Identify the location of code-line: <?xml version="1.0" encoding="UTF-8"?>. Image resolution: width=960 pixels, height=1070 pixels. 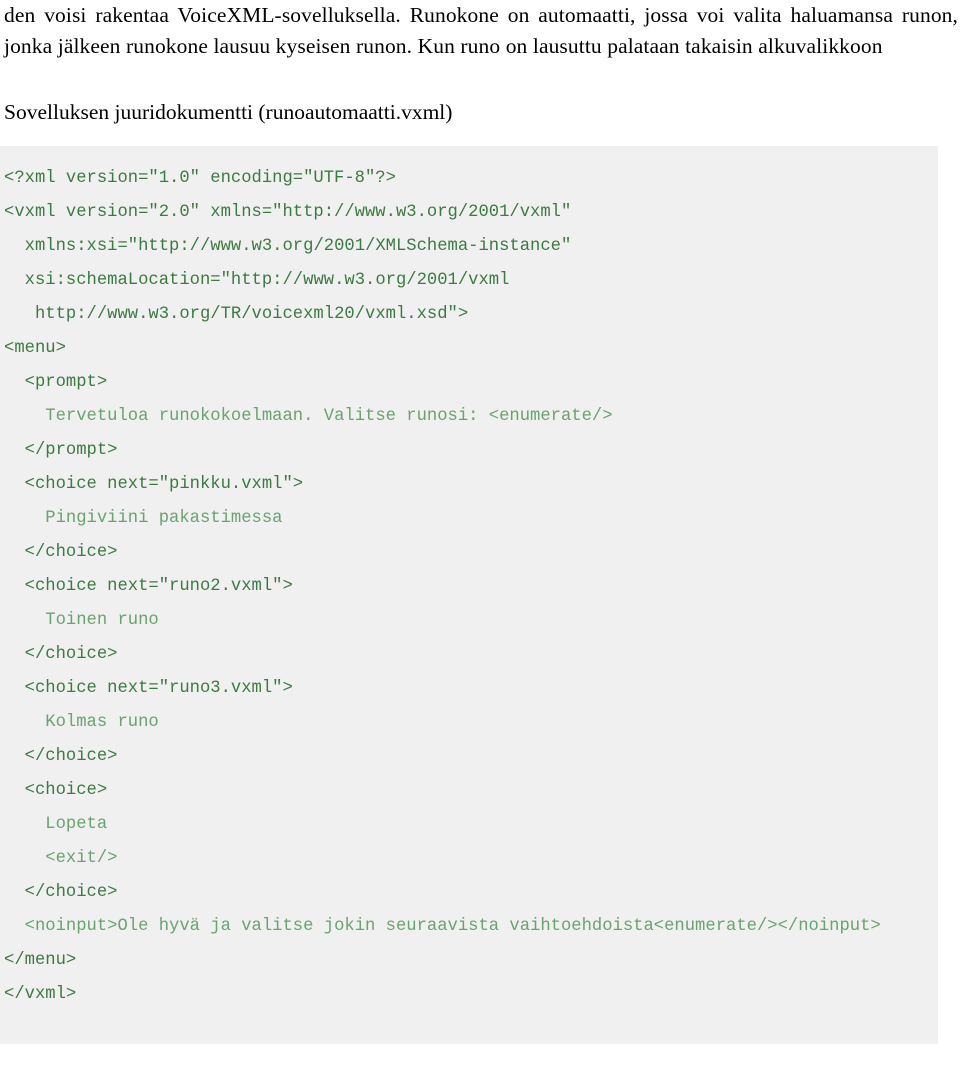
(200, 178).